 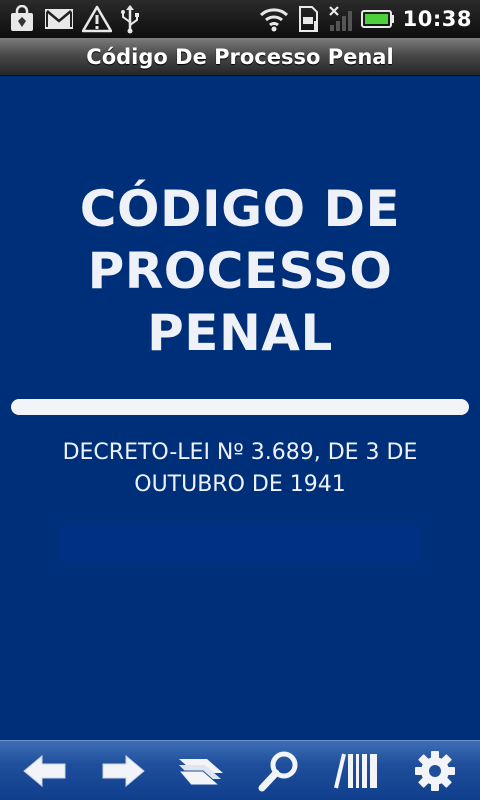 I want to click on settings-gear-icon, so click(x=435, y=771).